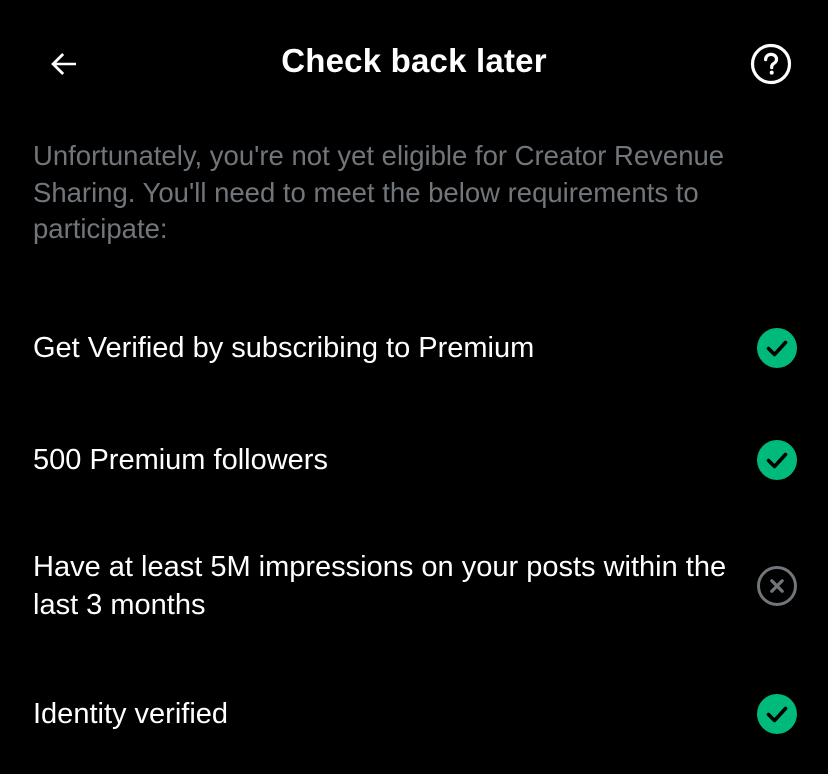 This screenshot has height=774, width=828. I want to click on requirement-item: Identity verified, so click(415, 714).